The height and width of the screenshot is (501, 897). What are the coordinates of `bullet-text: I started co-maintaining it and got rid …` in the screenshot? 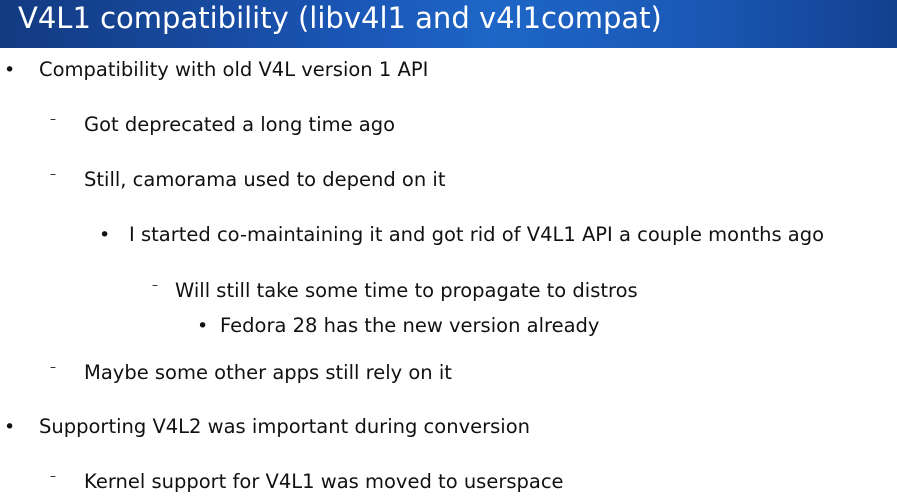 It's located at (477, 234).